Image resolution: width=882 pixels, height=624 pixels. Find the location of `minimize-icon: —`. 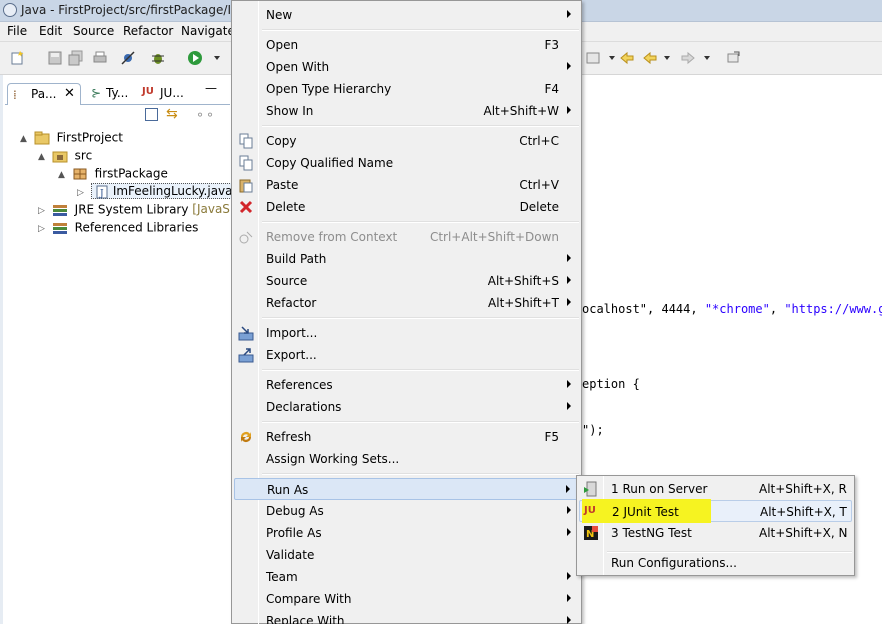

minimize-icon: — is located at coordinates (211, 88).